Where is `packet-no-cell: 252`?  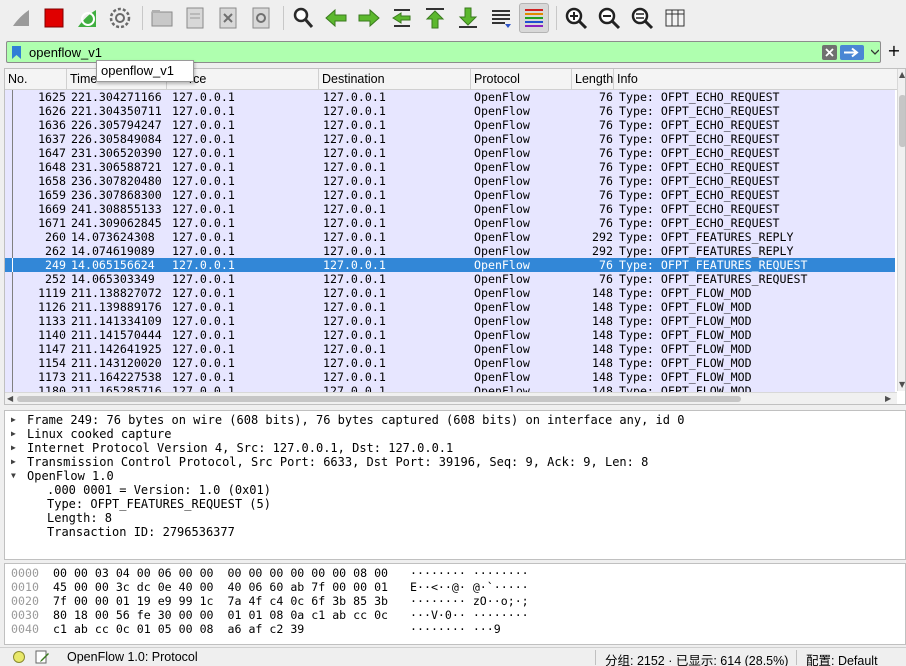 packet-no-cell: 252 is located at coordinates (55, 279).